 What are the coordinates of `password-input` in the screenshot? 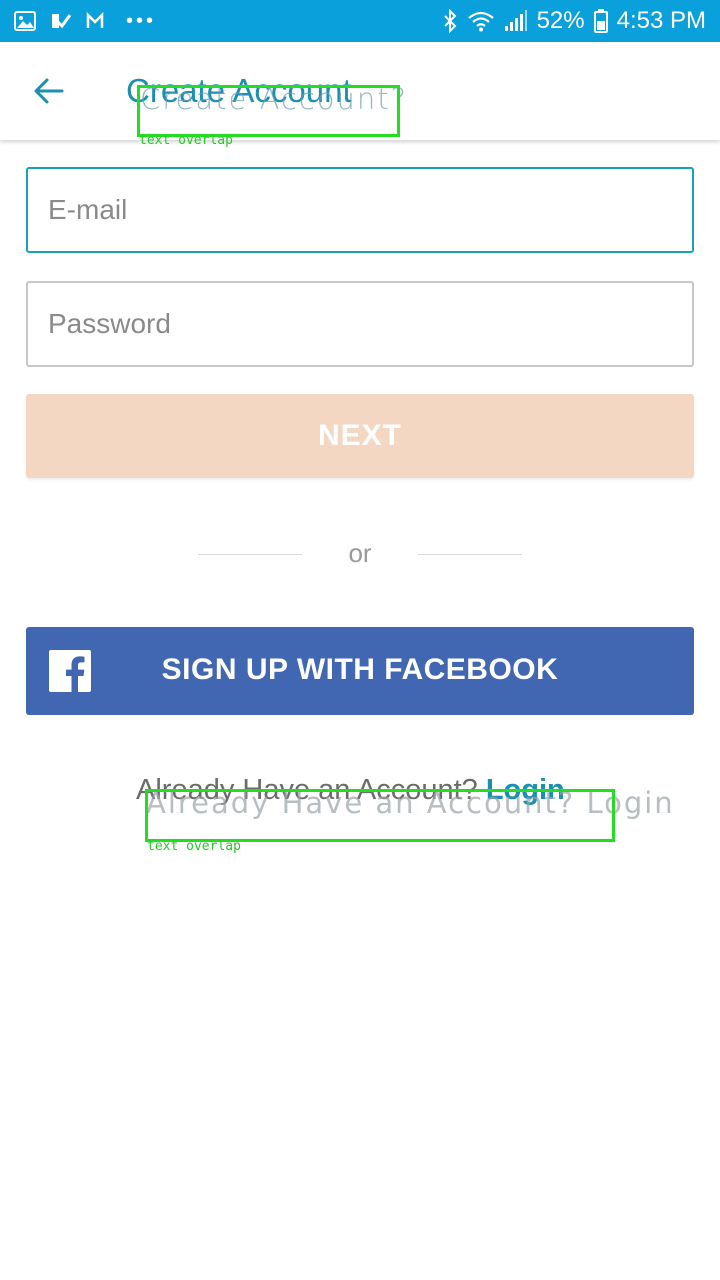 It's located at (360, 324).